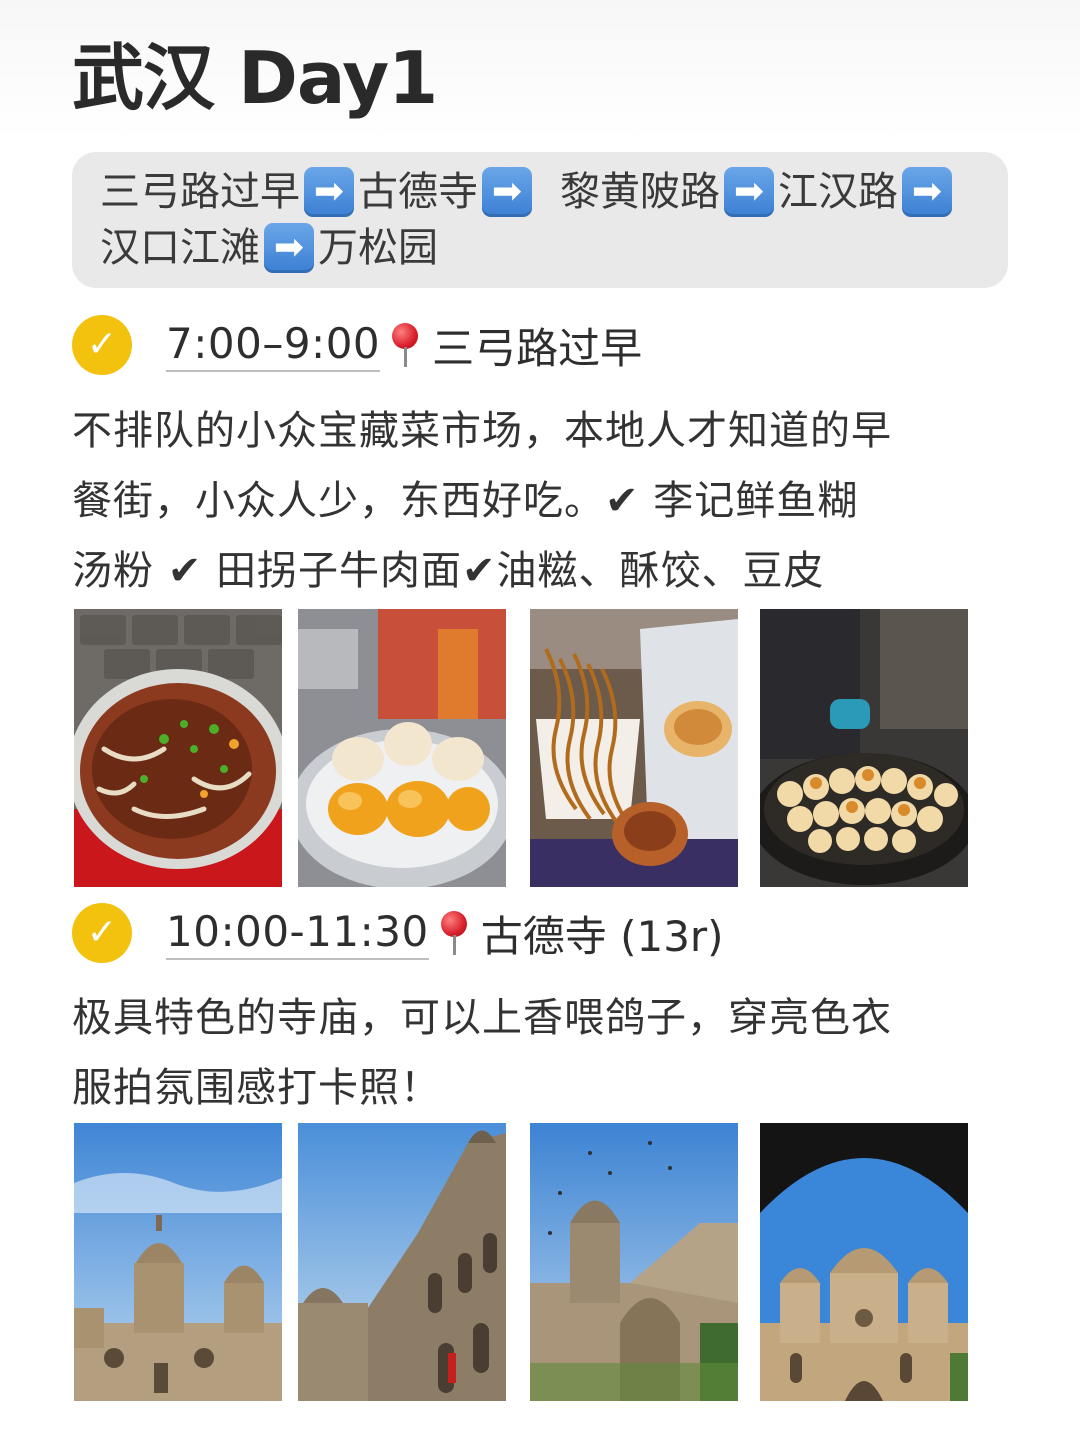  What do you see at coordinates (864, 748) in the screenshot?
I see `pan-fried-buns-photo` at bounding box center [864, 748].